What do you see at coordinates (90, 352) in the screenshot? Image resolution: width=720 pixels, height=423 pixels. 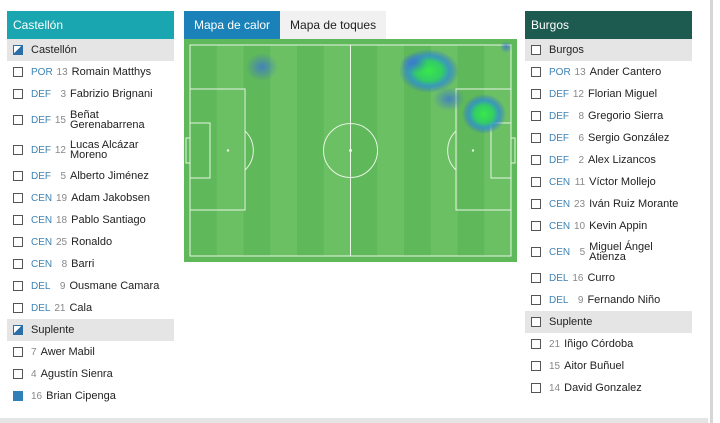 I see `player-row: 7 Awer Mabil` at bounding box center [90, 352].